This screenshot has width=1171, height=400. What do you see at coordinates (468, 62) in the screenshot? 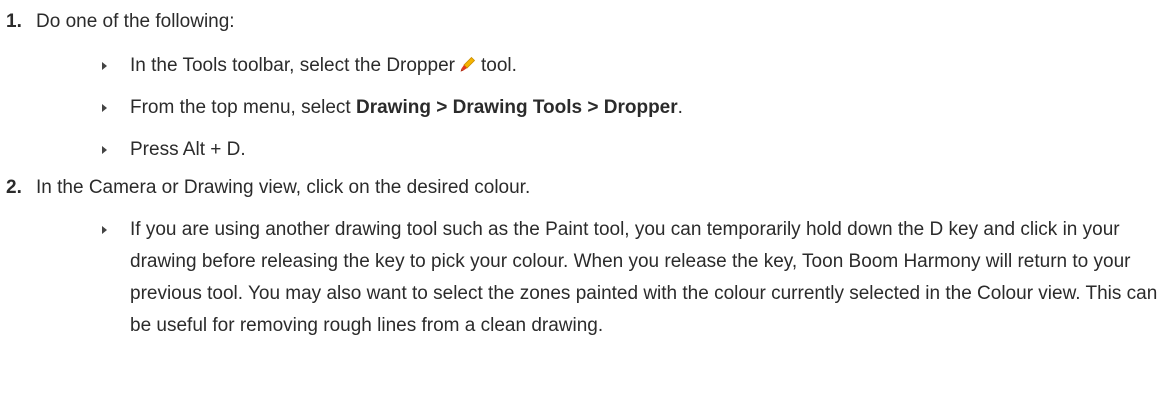
I see `dropper-icon` at bounding box center [468, 62].